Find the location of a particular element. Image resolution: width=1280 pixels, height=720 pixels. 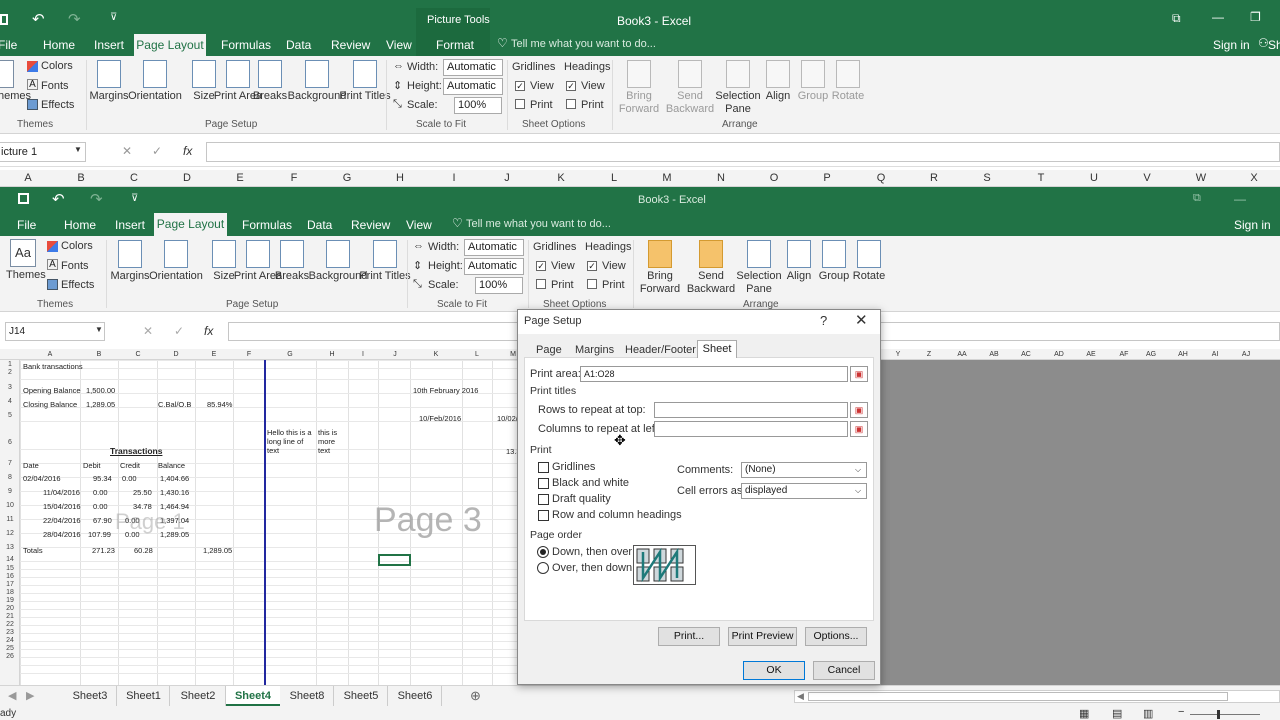

cell-r12-0: 28/04/2016 is located at coordinates (62, 534).